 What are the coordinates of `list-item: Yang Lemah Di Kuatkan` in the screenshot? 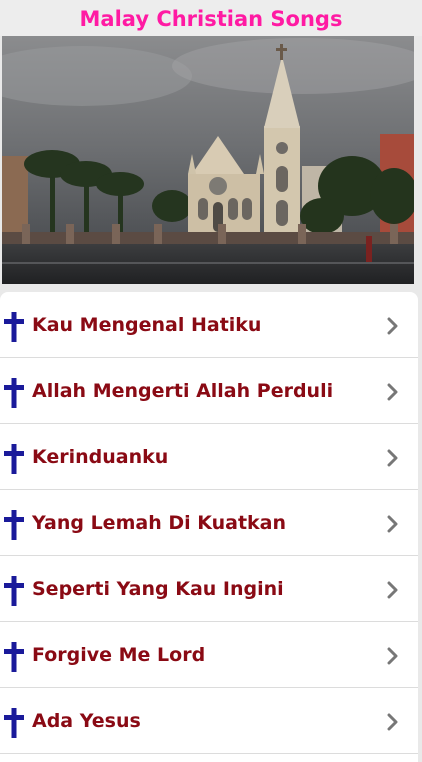 It's located at (209, 523).